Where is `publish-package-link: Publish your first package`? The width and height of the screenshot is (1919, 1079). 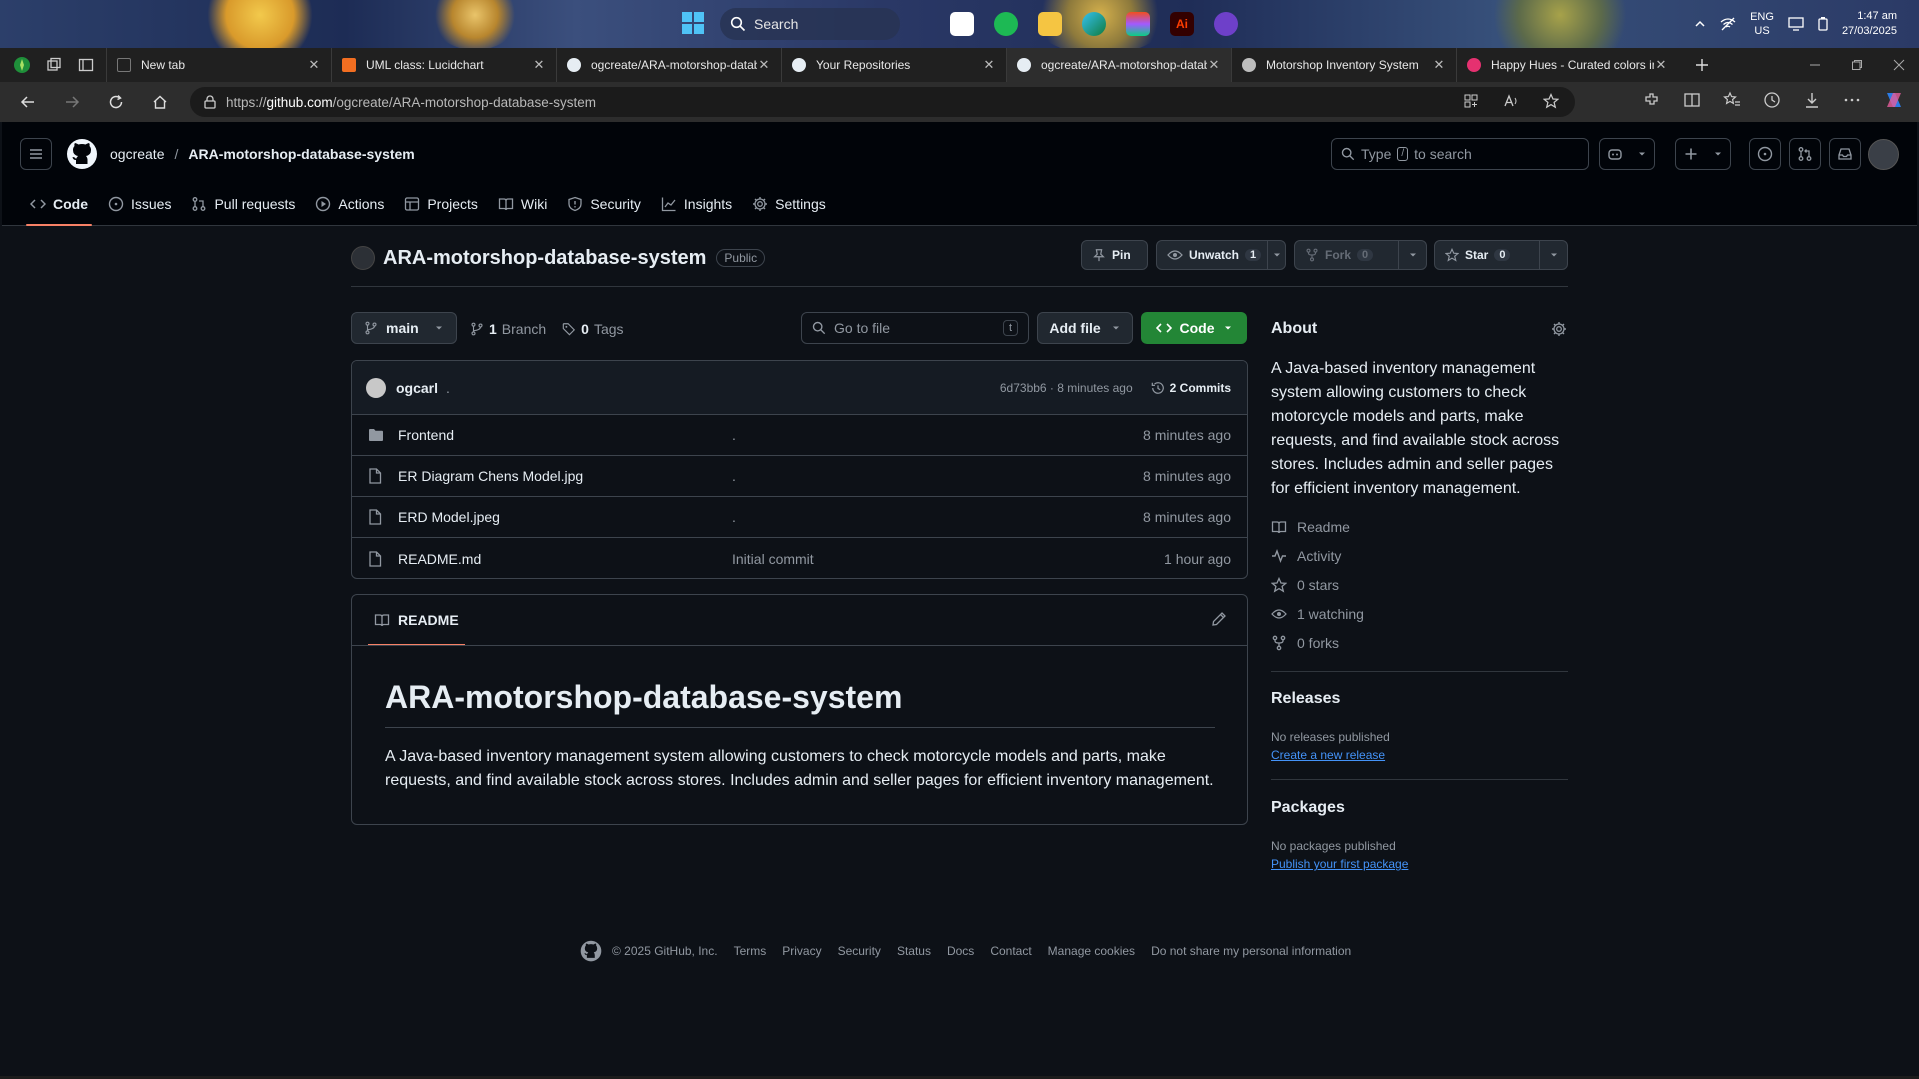 publish-package-link: Publish your first package is located at coordinates (1339, 864).